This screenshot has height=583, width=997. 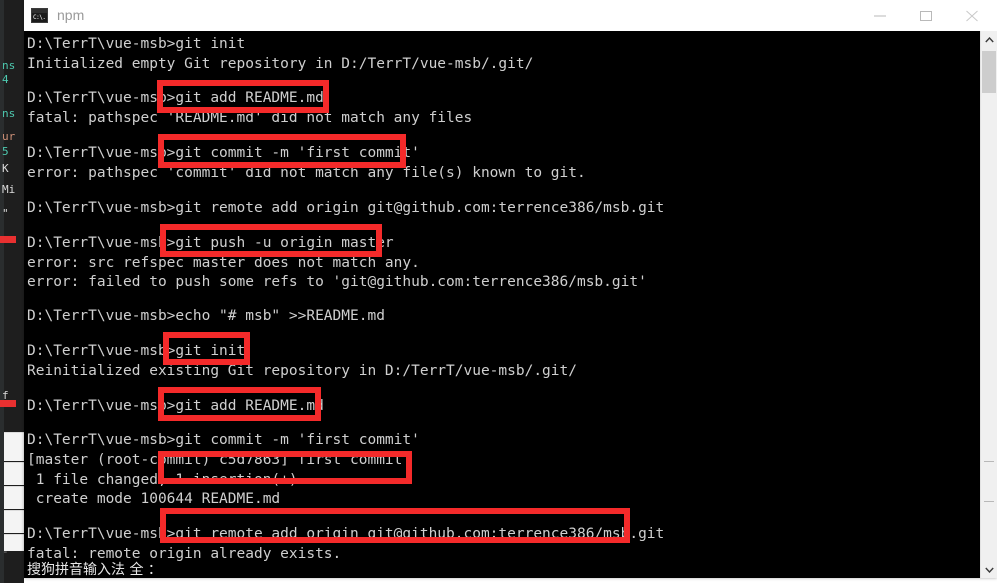 I want to click on scrollbar-up-button, so click(x=989, y=39).